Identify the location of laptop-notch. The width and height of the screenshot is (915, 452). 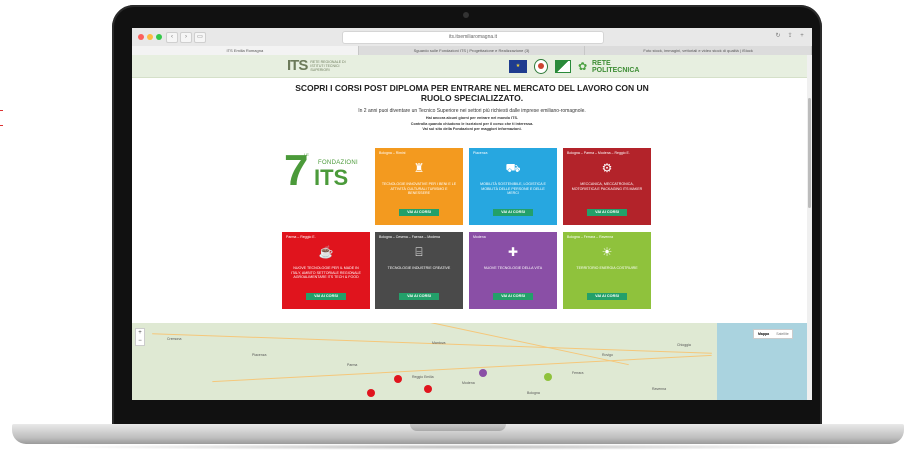
(458, 427).